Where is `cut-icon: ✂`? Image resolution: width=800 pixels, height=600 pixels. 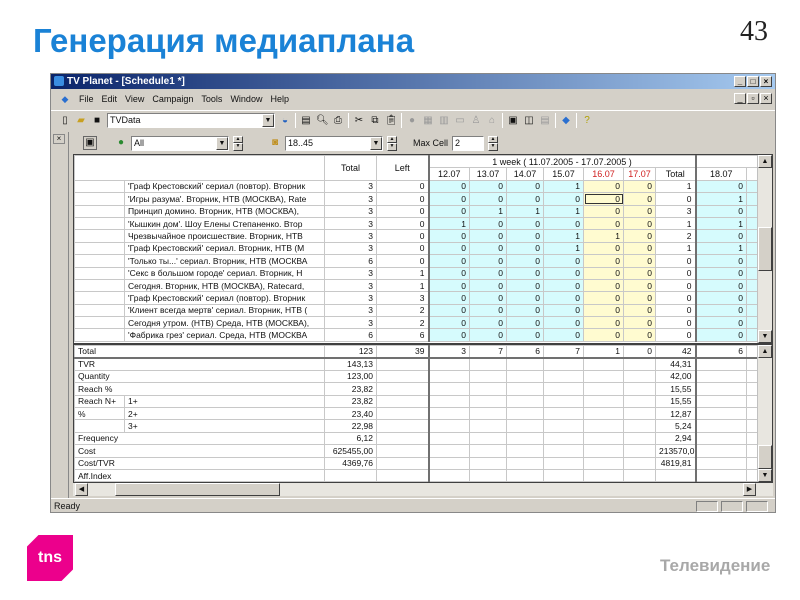
cut-icon: ✂ is located at coordinates (359, 121).